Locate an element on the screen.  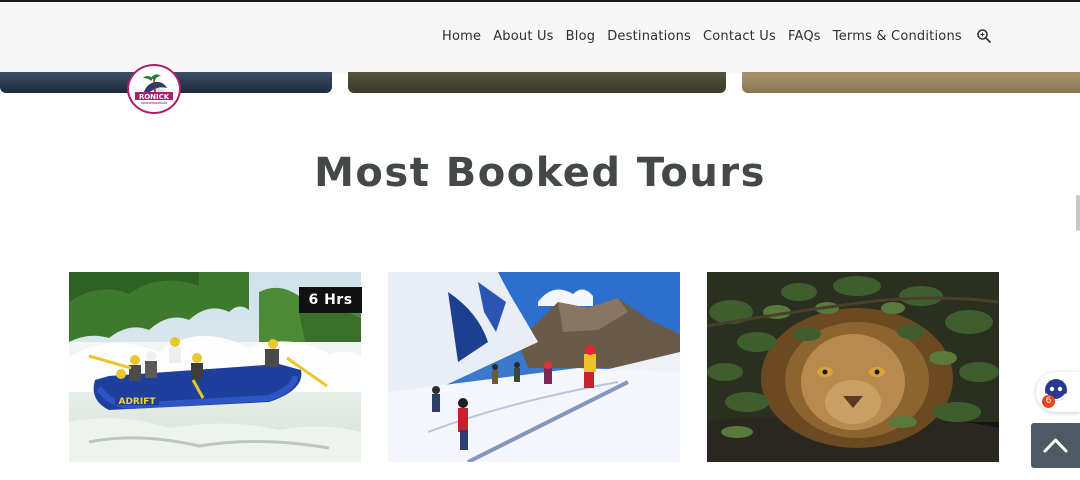
nav-about-us: About Us is located at coordinates (523, 36).